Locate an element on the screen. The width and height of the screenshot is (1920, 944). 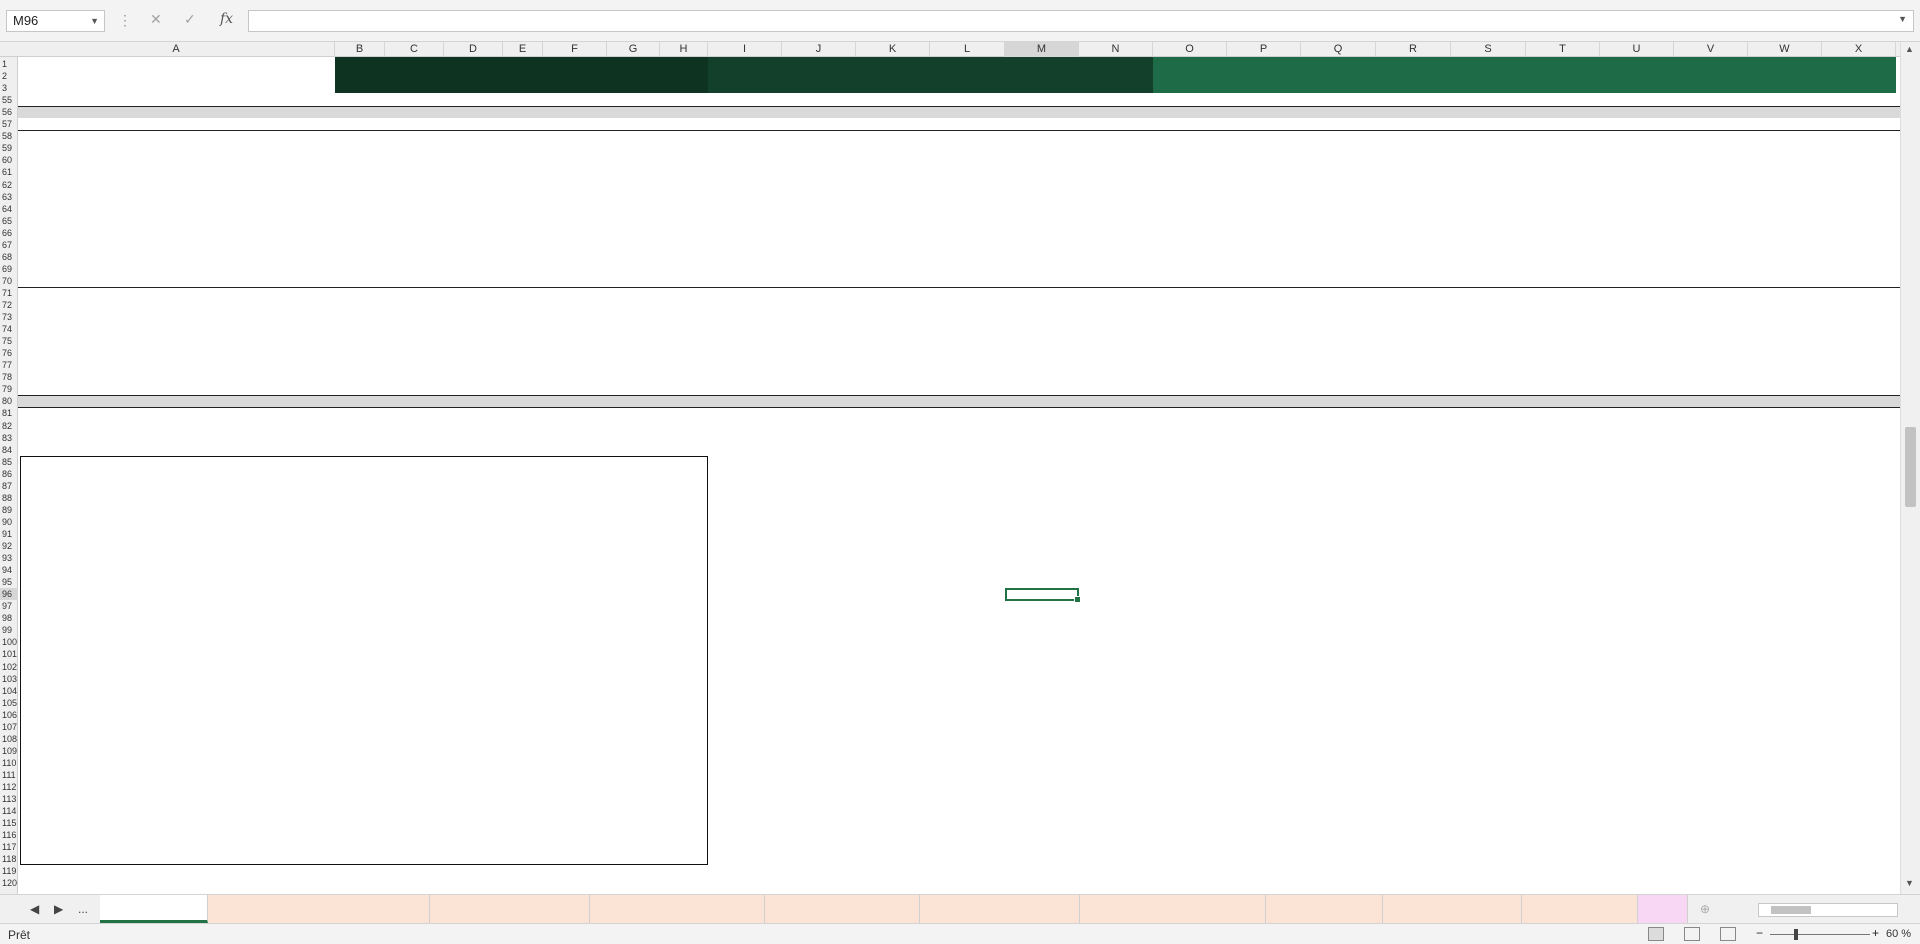
row-header-58: 58 is located at coordinates (9, 136).